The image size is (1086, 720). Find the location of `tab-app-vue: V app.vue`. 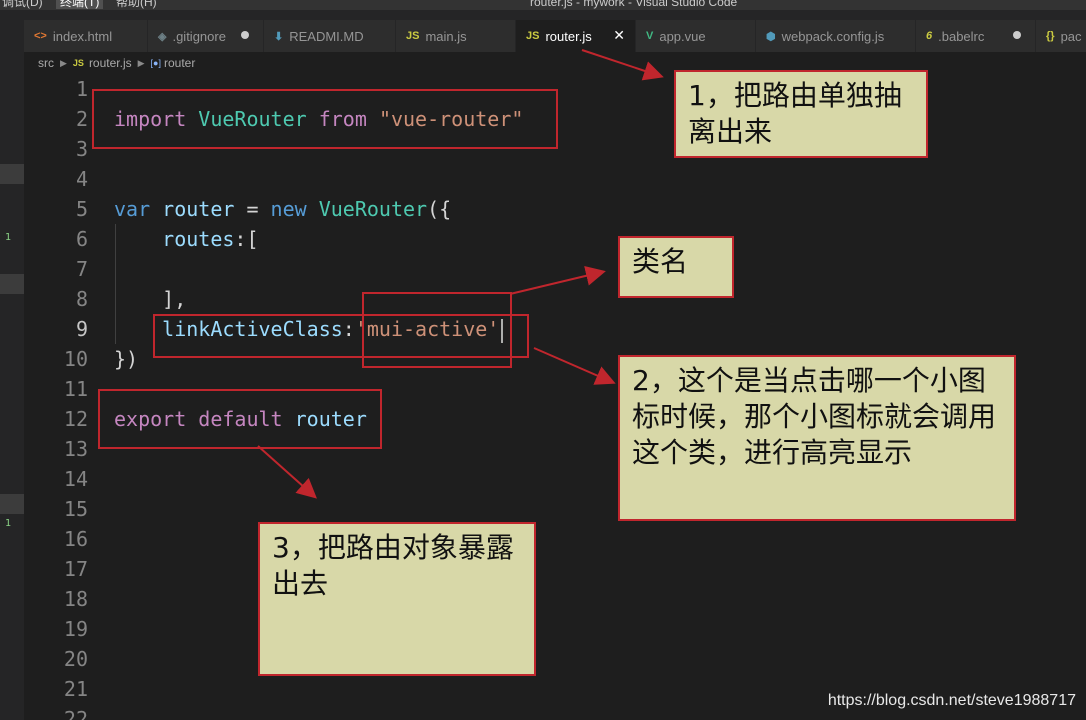

tab-app-vue: V app.vue is located at coordinates (696, 36).